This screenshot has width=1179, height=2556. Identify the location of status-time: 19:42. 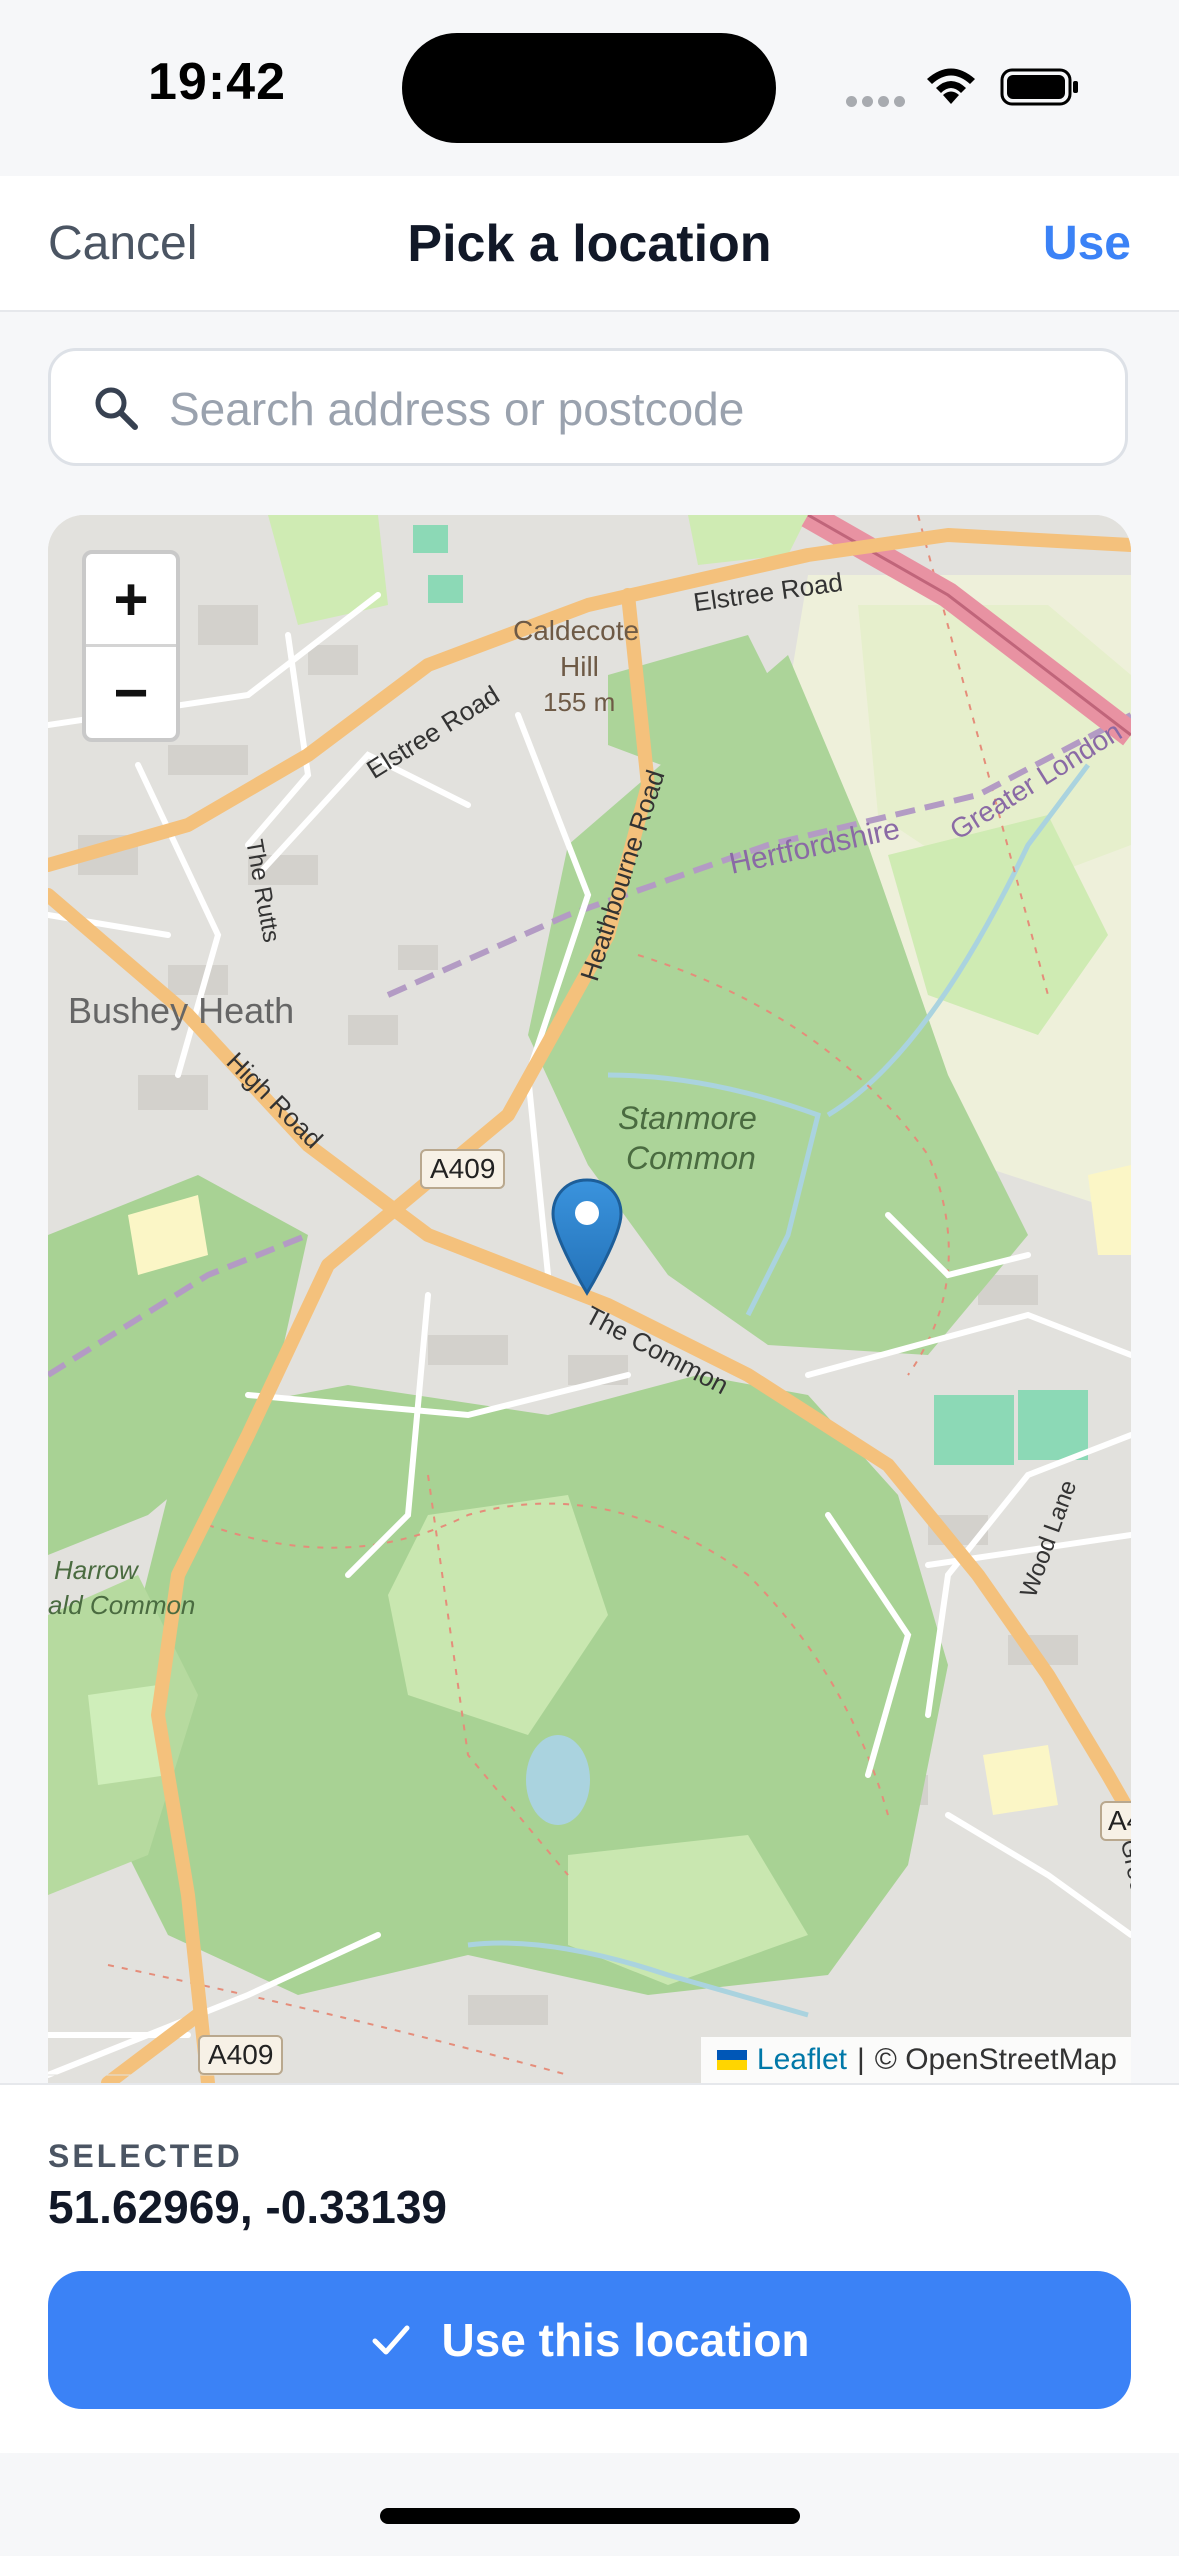
(217, 82).